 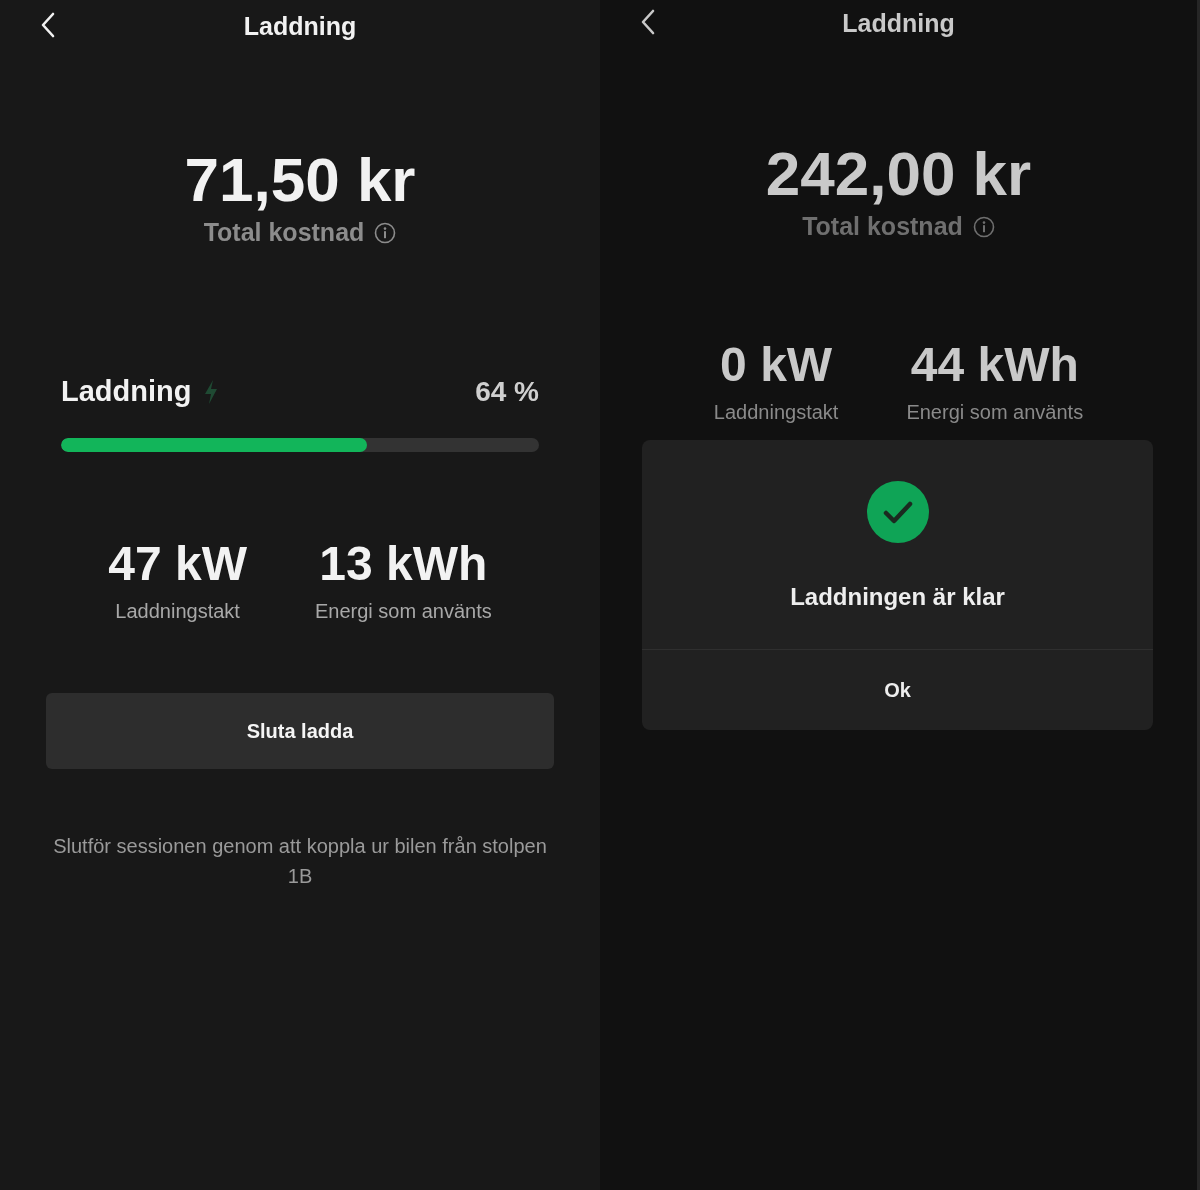 I want to click on stat-value: 0 kW, so click(x=776, y=365).